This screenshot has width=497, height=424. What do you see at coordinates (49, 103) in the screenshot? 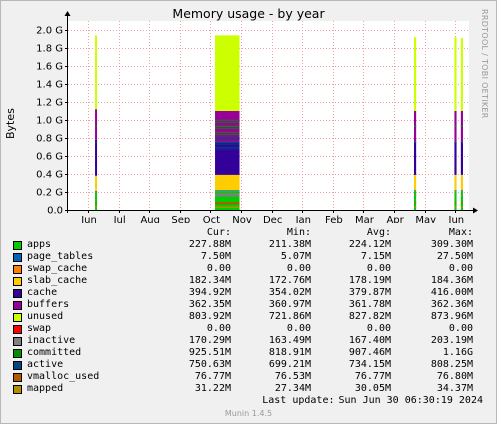
I see `y-tick-label: 1.2 G` at bounding box center [49, 103].